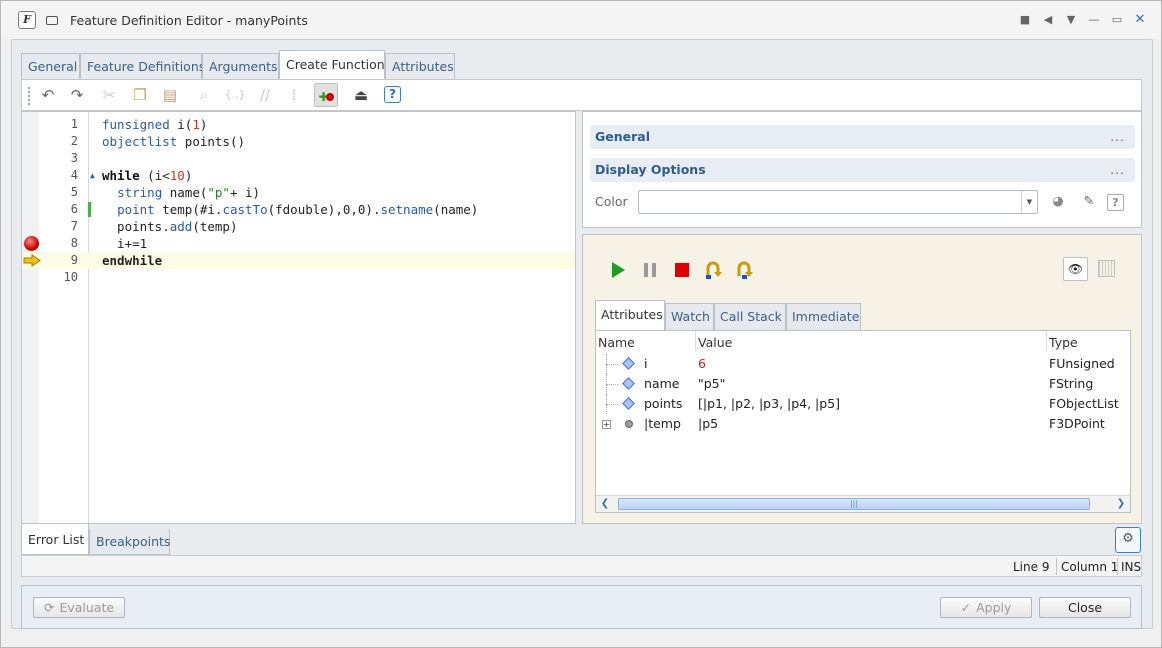 This screenshot has width=1162, height=648. What do you see at coordinates (715, 342) in the screenshot?
I see `column-header-value: Value` at bounding box center [715, 342].